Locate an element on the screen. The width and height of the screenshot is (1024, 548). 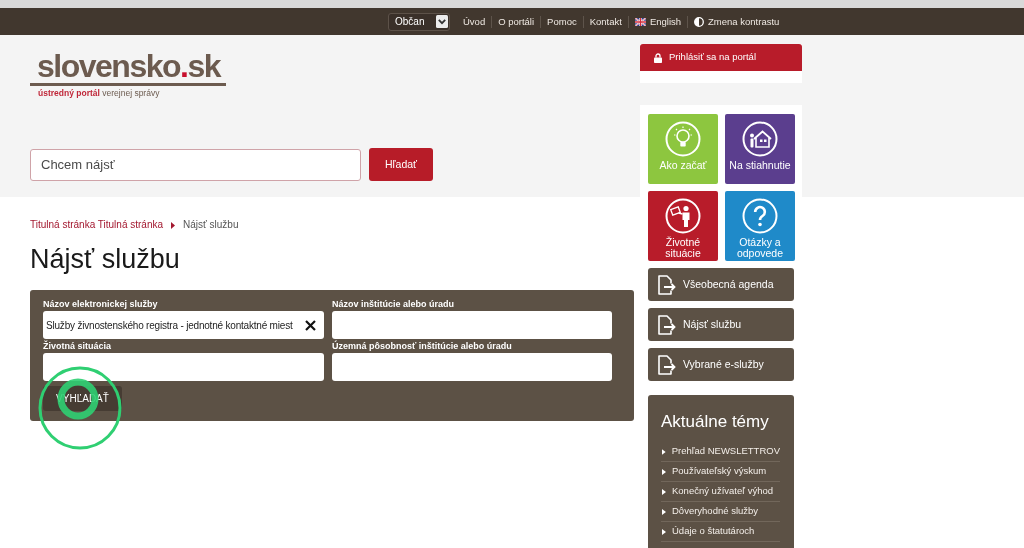
person-sign-icon is located at coordinates (683, 216).